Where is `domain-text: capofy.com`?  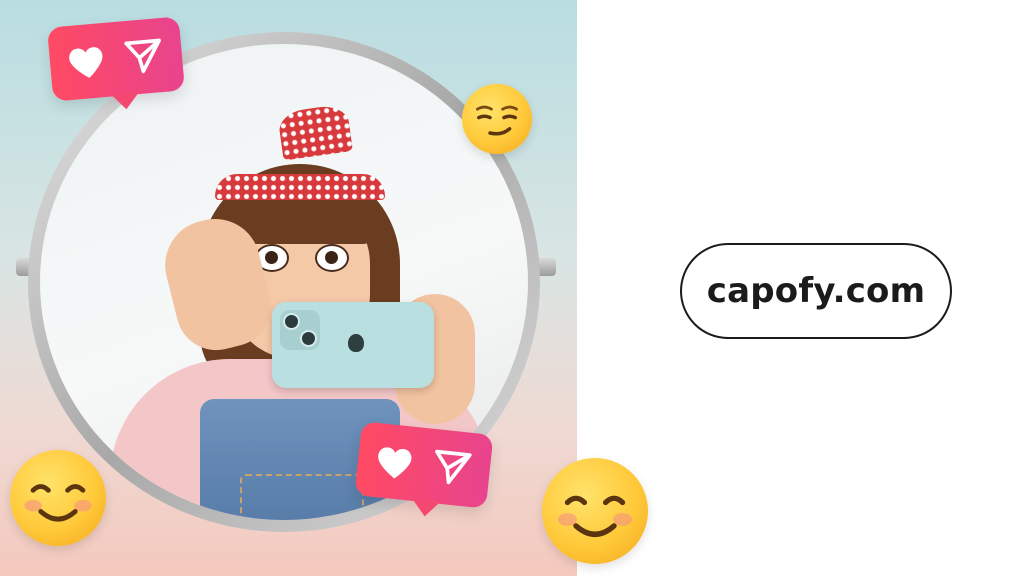 domain-text: capofy.com is located at coordinates (816, 291).